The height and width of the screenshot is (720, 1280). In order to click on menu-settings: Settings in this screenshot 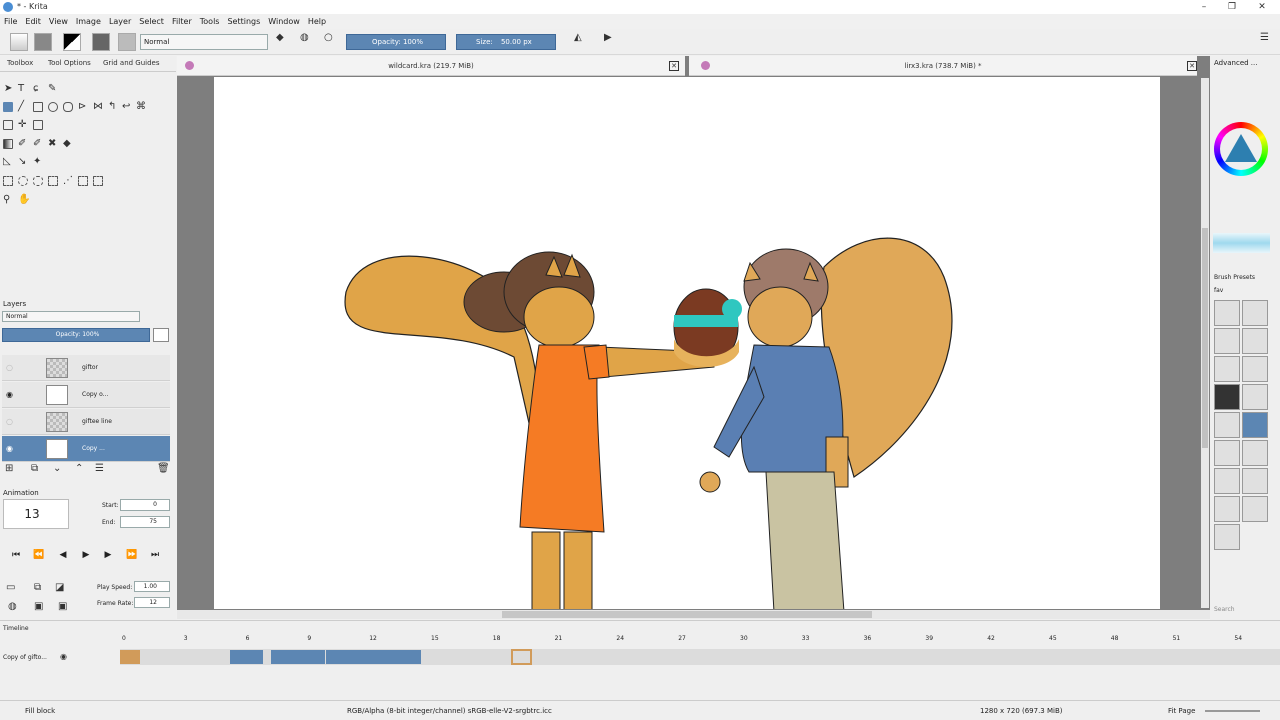, I will do `click(243, 21)`.